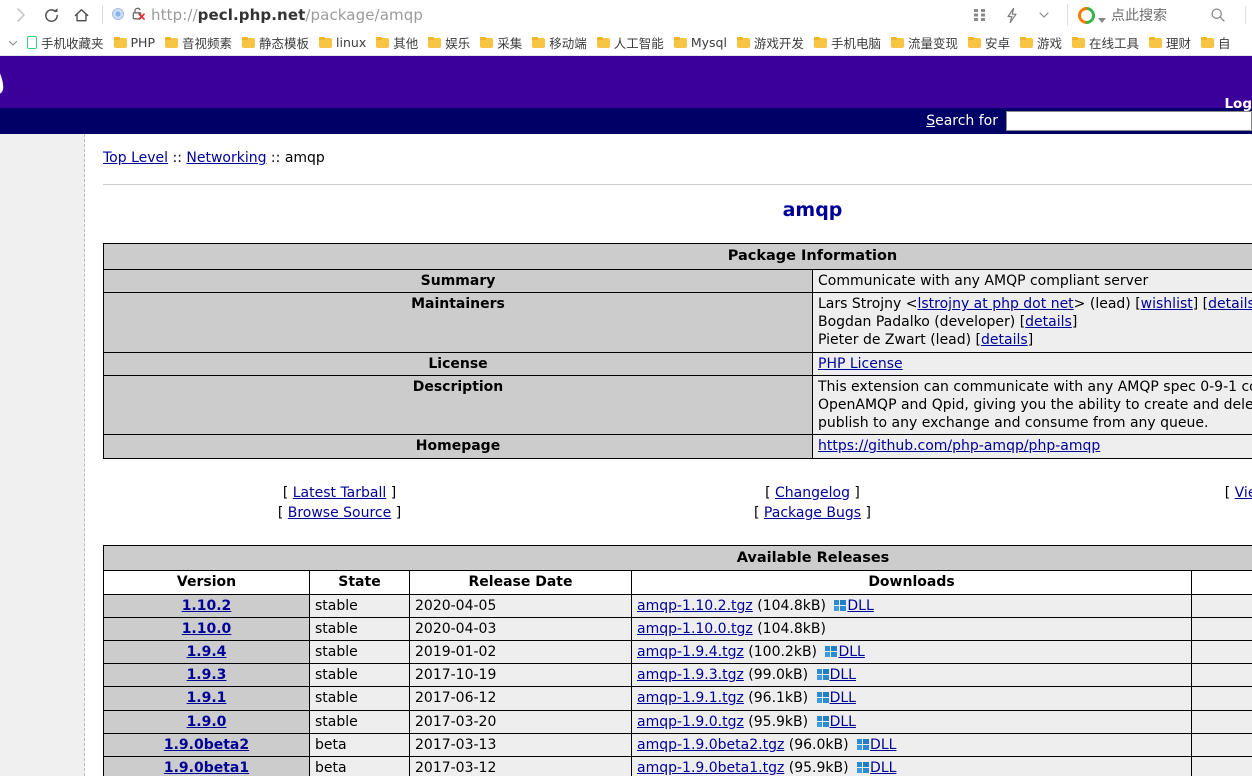 This screenshot has height=778, width=1252. What do you see at coordinates (1218, 15) in the screenshot?
I see `magnifier-icon` at bounding box center [1218, 15].